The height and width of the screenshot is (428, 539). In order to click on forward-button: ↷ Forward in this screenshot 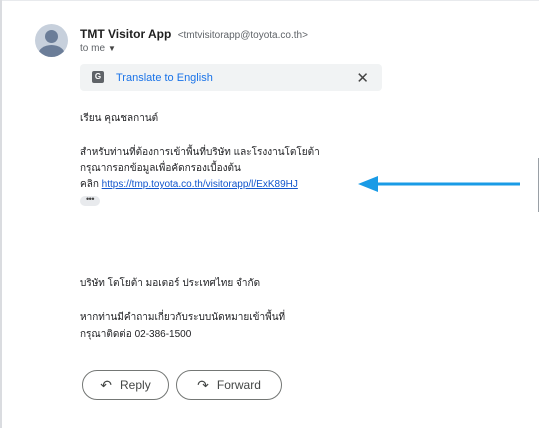, I will do `click(229, 385)`.